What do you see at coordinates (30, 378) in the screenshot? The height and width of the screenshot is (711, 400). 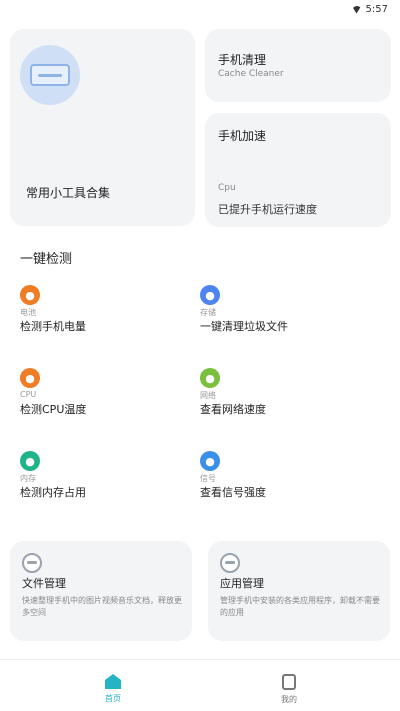 I see `cpu-icon: ●` at bounding box center [30, 378].